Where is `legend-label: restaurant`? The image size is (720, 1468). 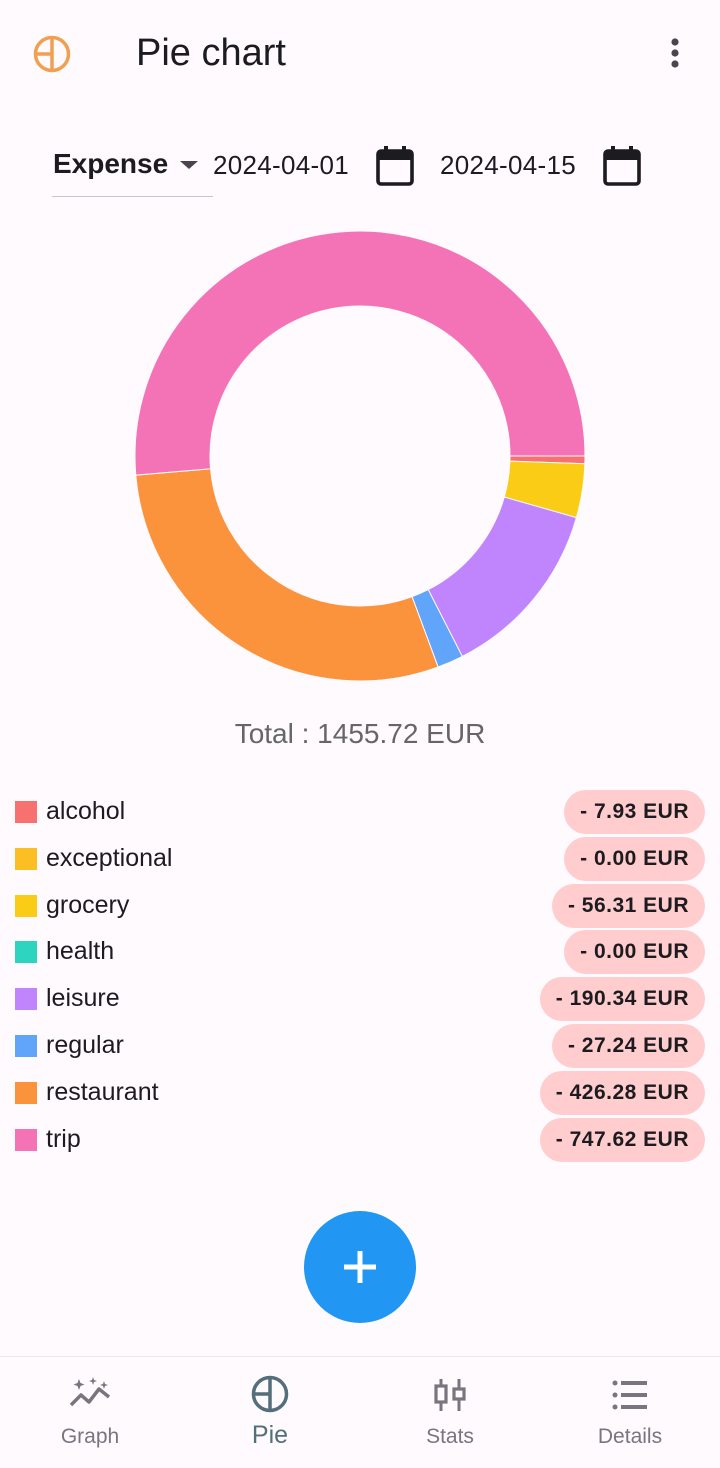
legend-label: restaurant is located at coordinates (102, 1091).